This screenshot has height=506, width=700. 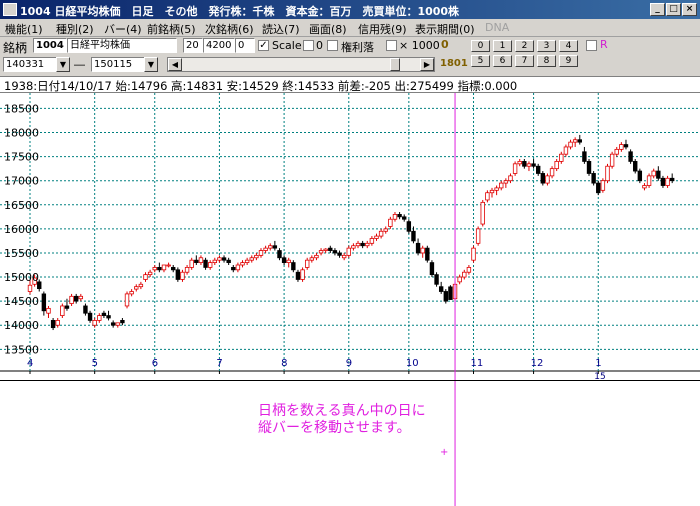 What do you see at coordinates (21, 253) in the screenshot?
I see `y-tick-label: 15500` at bounding box center [21, 253].